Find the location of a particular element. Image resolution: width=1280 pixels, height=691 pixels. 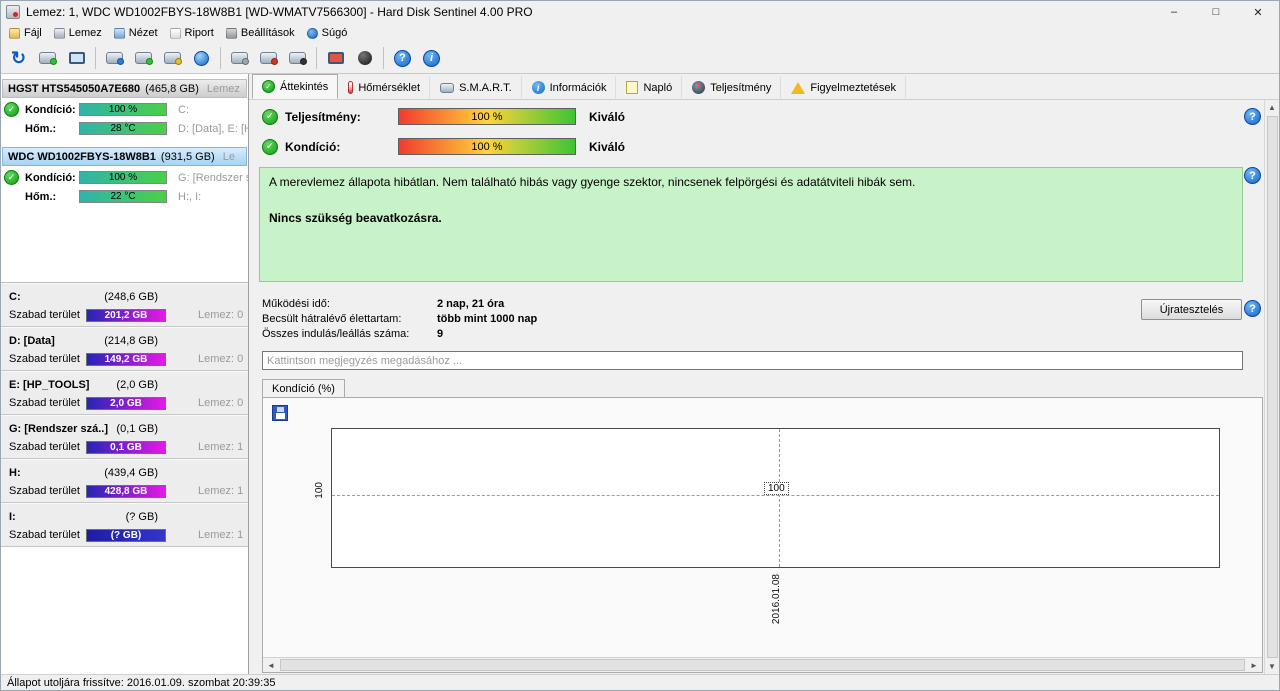

menu-fajl: Fájl is located at coordinates (26, 33).